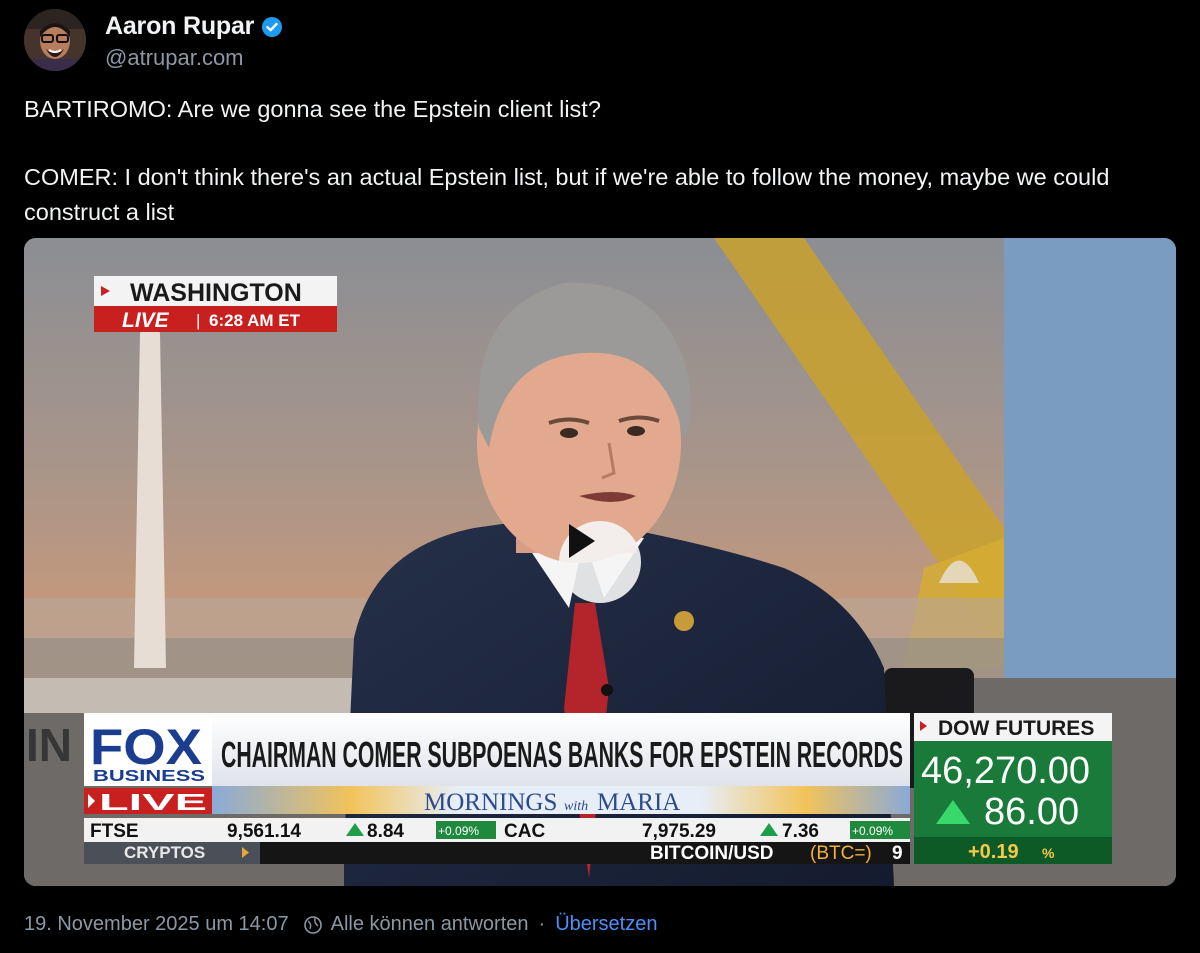 The height and width of the screenshot is (953, 1200). What do you see at coordinates (385, 831) in the screenshot?
I see `ticker-change: 8.84` at bounding box center [385, 831].